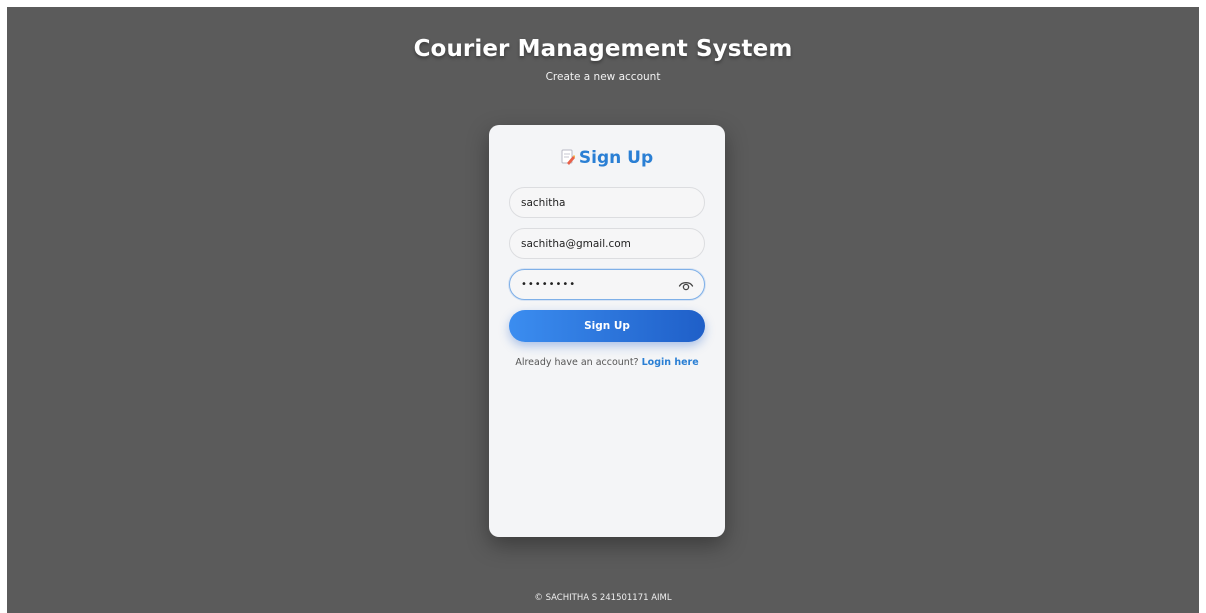 The height and width of the screenshot is (613, 1206). Describe the element at coordinates (595, 284) in the screenshot. I see `password-input` at that location.